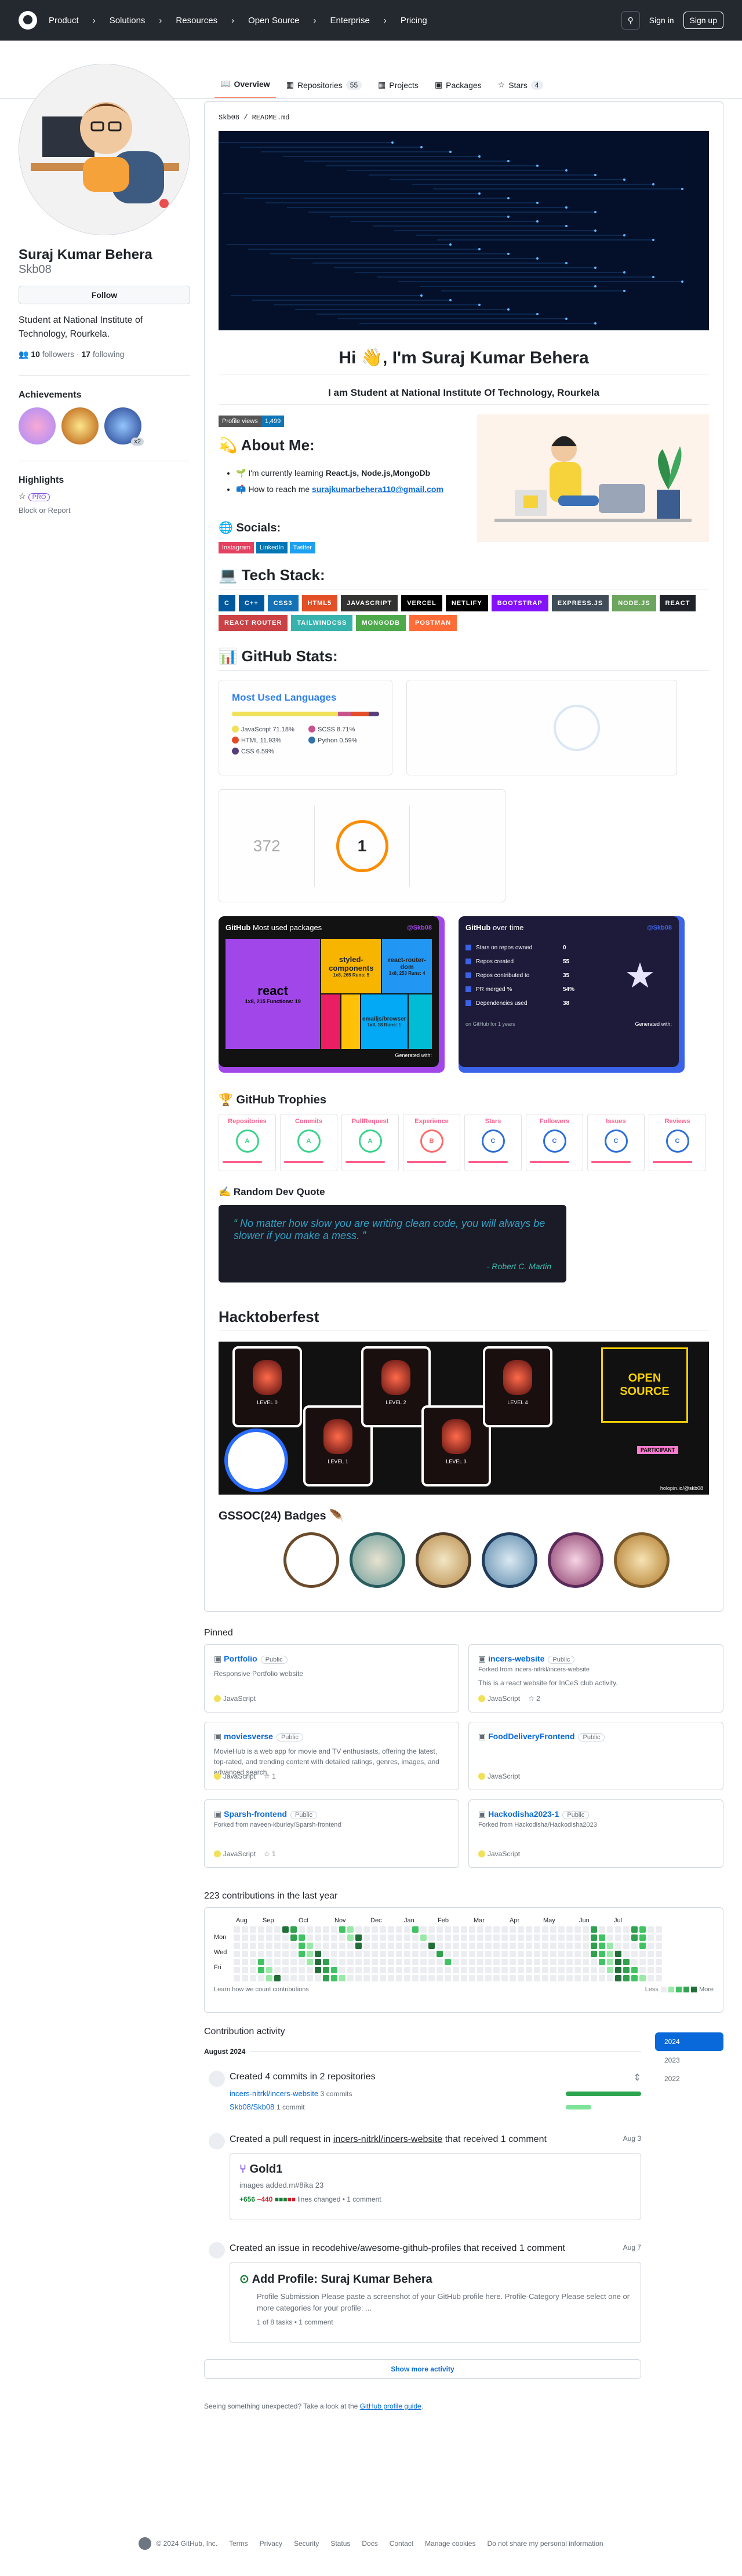 The width and height of the screenshot is (742, 2576). I want to click on achievement-yolo-badge, so click(37, 425).